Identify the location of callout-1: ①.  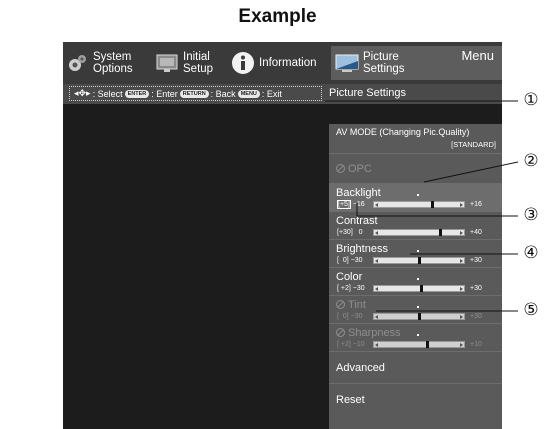
(531, 99).